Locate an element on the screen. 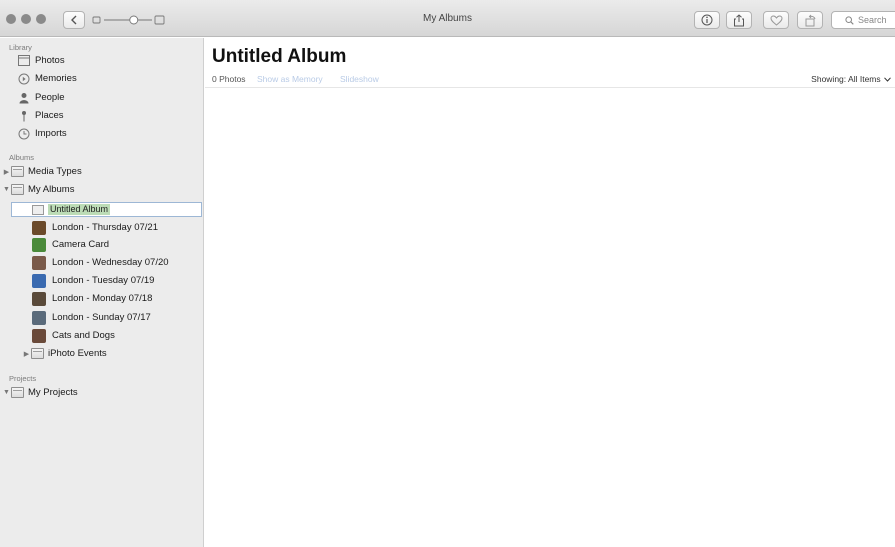 The width and height of the screenshot is (895, 547). title-bar: My Albums Search is located at coordinates (447, 18).